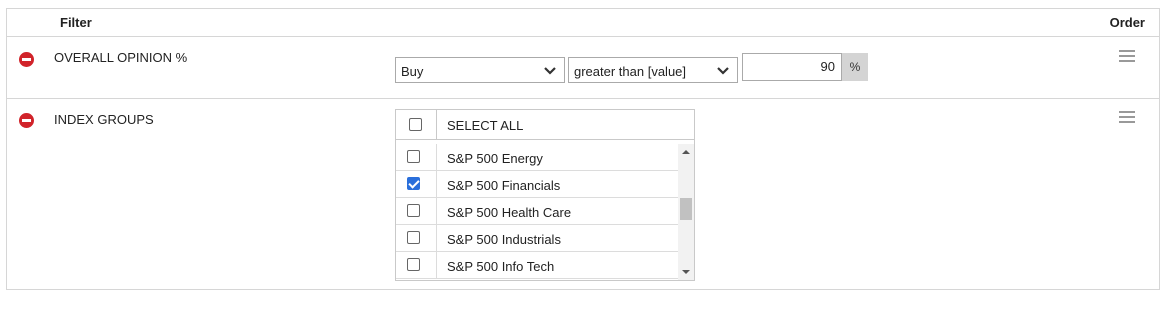 The image size is (1169, 312). Describe the element at coordinates (686, 152) in the screenshot. I see `scroll-up-icon` at that location.